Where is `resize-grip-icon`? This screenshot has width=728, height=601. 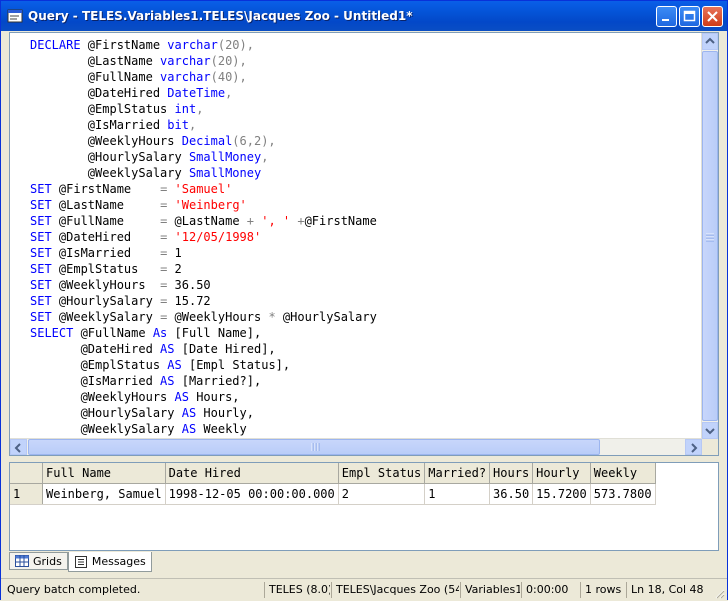
resize-grip-icon is located at coordinates (719, 593).